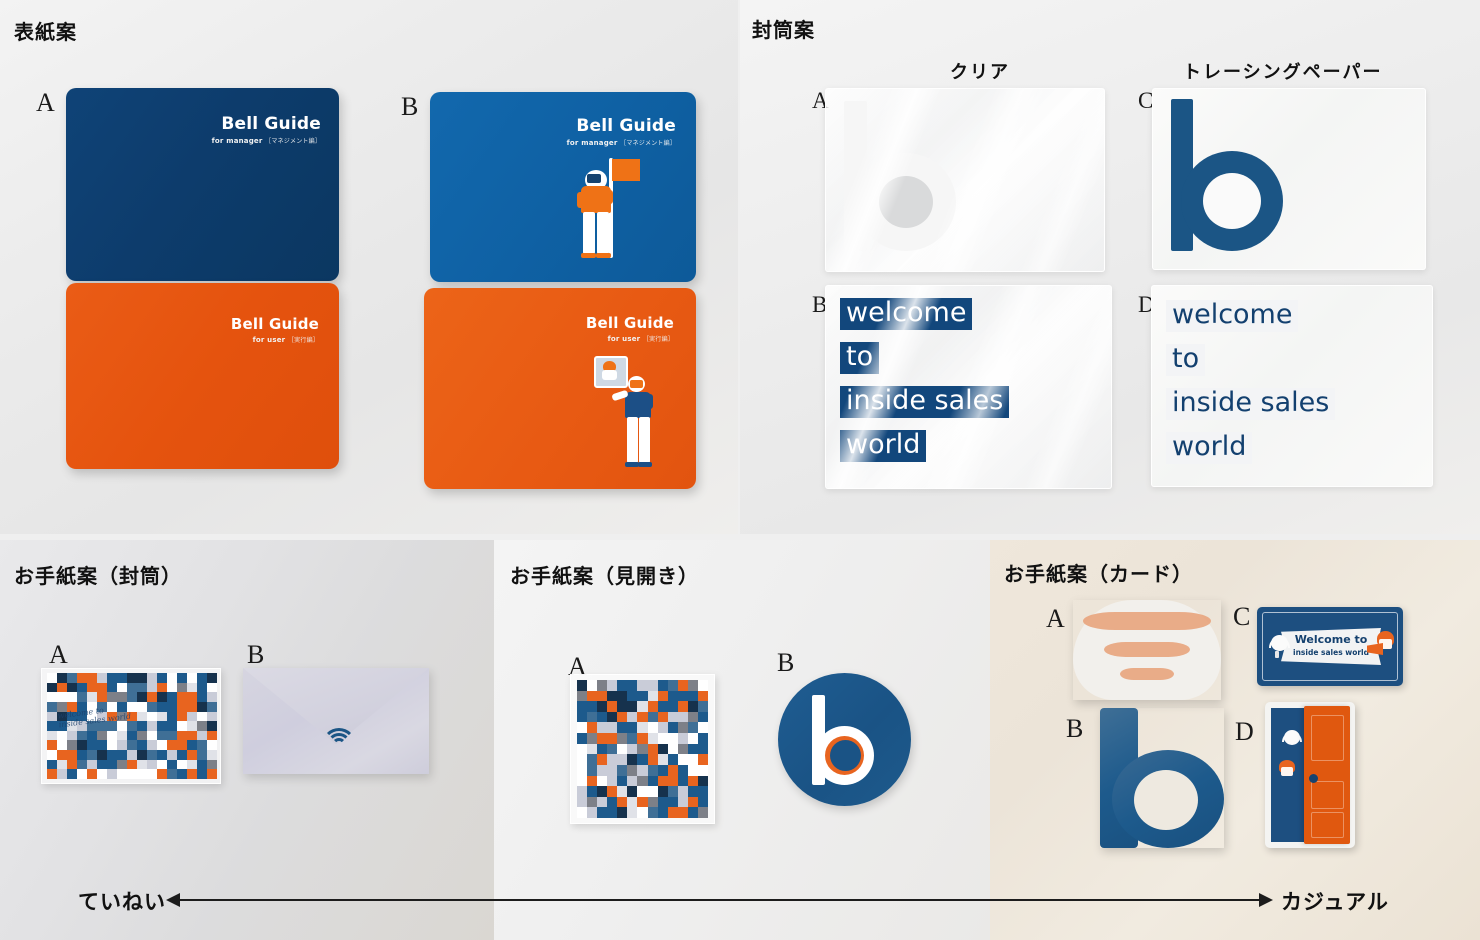 The height and width of the screenshot is (940, 1480). What do you see at coordinates (1292, 386) in the screenshot?
I see `envelope-tracing-d: welcome to inside sales world` at bounding box center [1292, 386].